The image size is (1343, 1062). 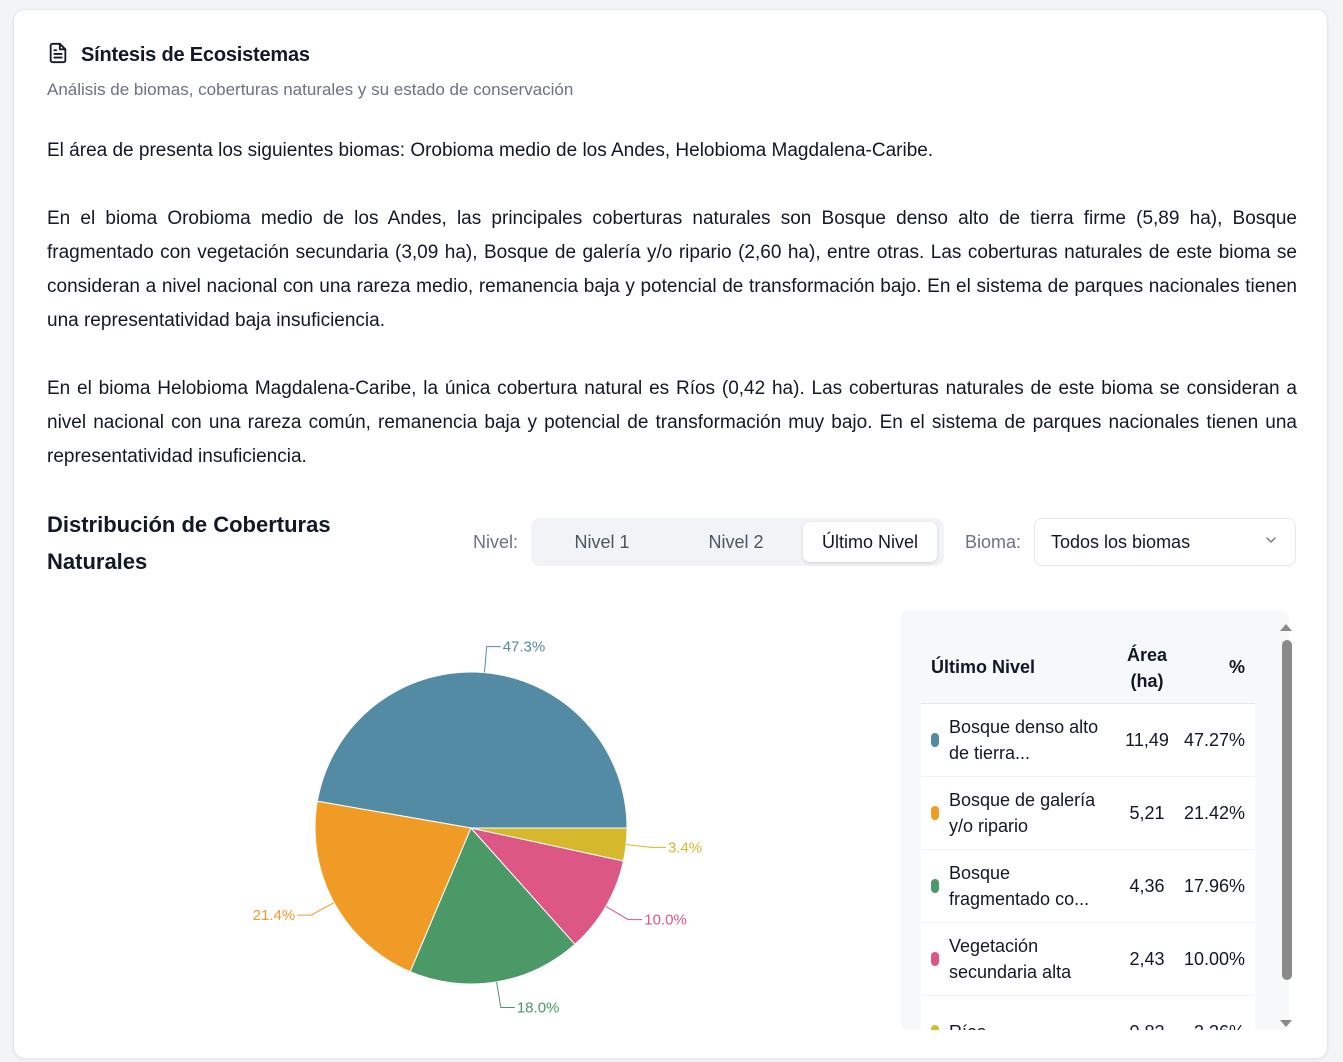 I want to click on pie-chart-svg: 47.3% 21.4% 18.0% 10.0% 3.4%, so click(x=478, y=828).